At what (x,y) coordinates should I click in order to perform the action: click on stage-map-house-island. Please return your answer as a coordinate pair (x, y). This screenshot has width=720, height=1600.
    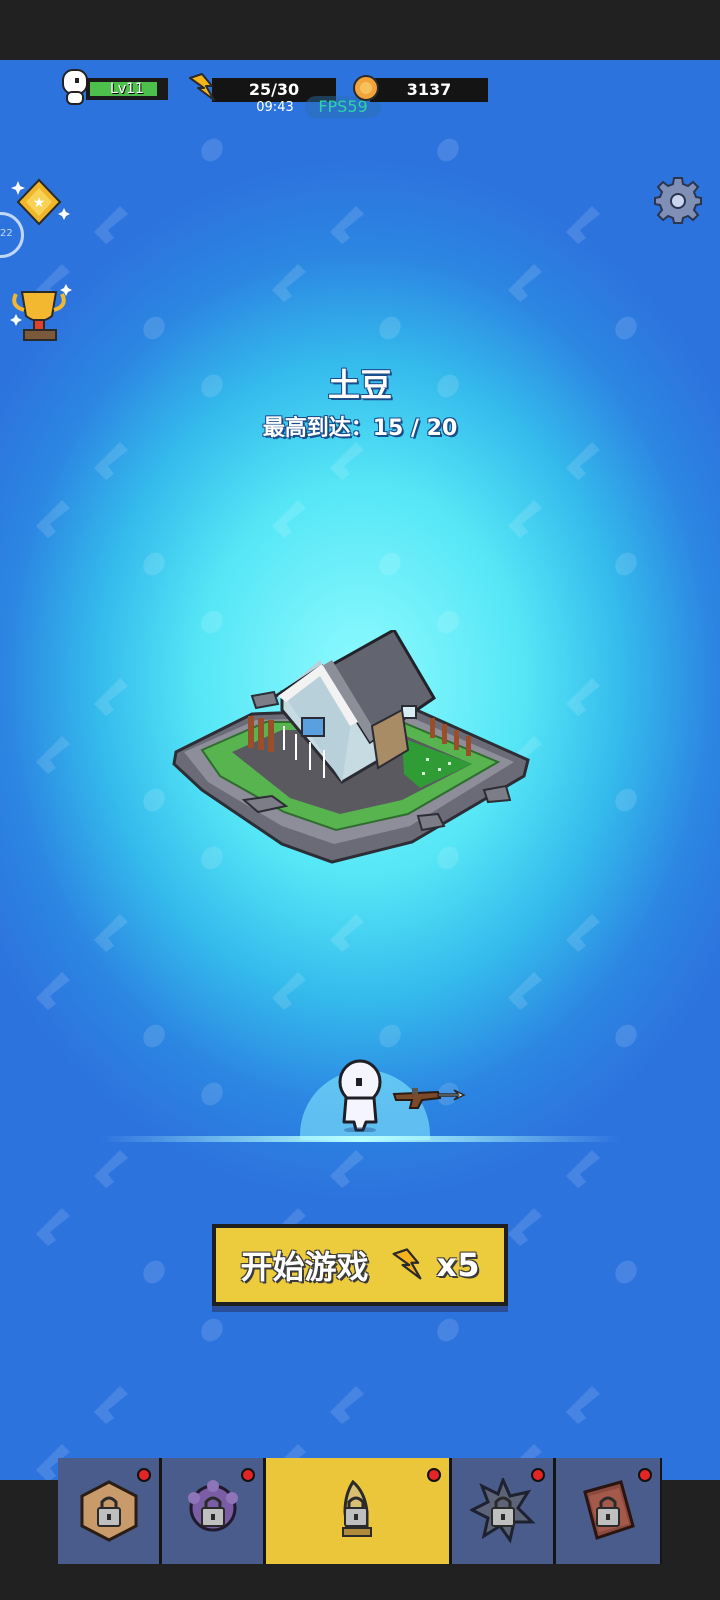
    Looking at the image, I should click on (357, 750).